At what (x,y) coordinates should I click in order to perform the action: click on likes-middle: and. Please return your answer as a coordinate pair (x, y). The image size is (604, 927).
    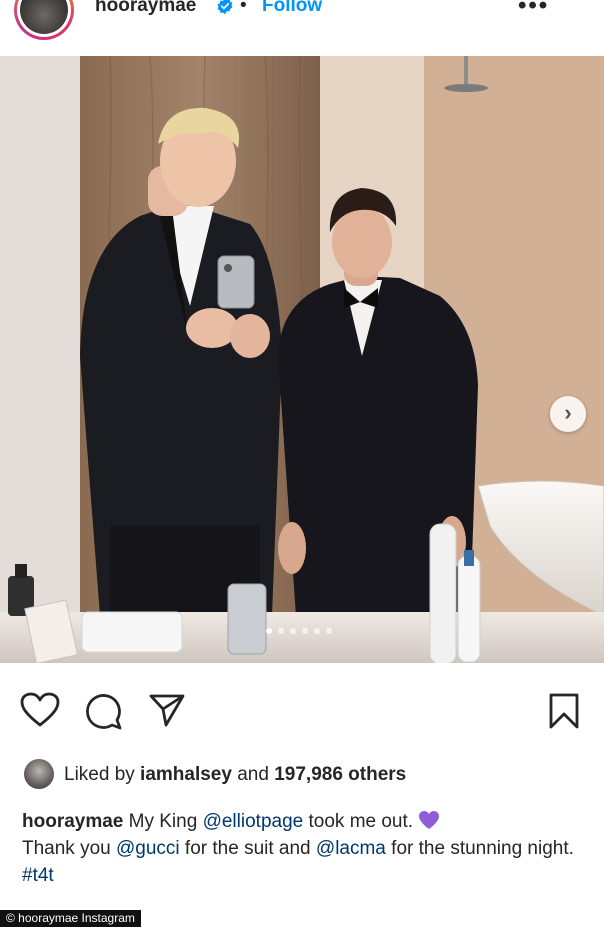
    Looking at the image, I should click on (253, 774).